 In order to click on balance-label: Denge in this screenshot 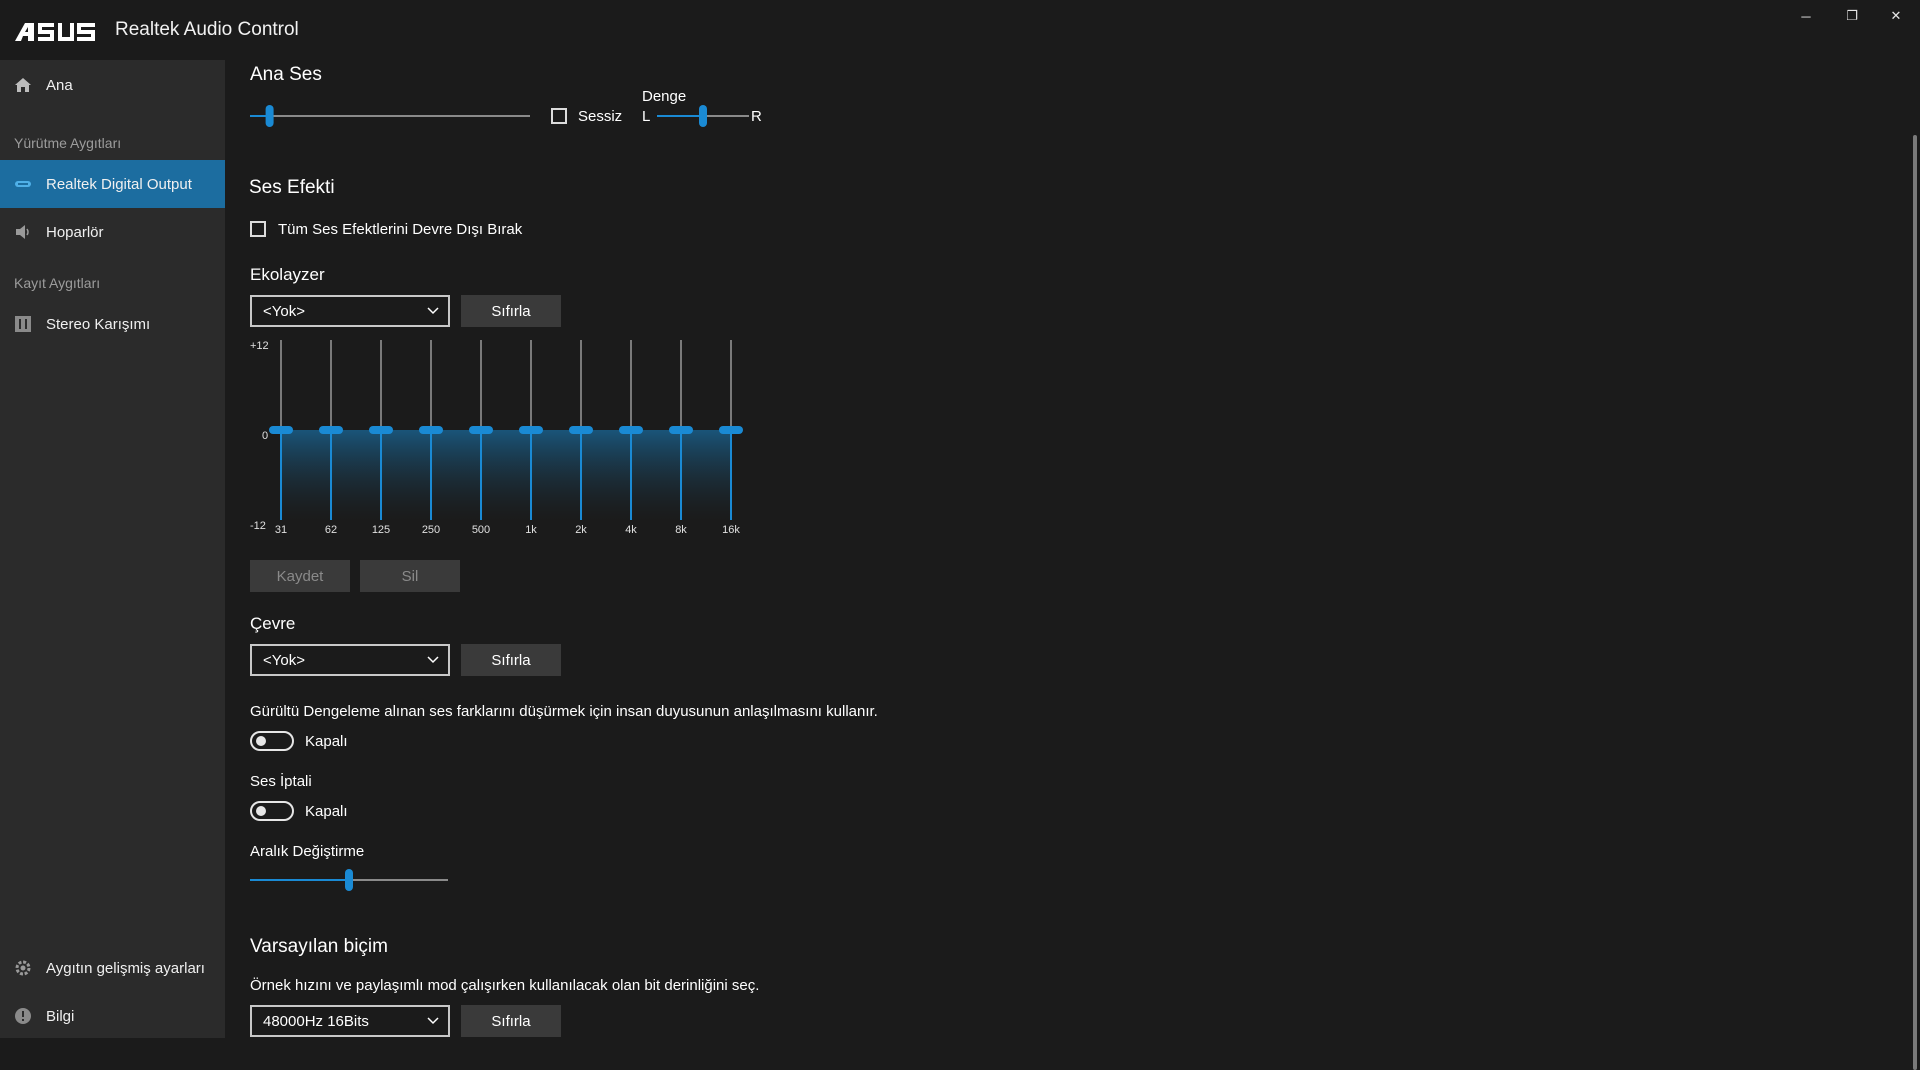, I will do `click(664, 96)`.